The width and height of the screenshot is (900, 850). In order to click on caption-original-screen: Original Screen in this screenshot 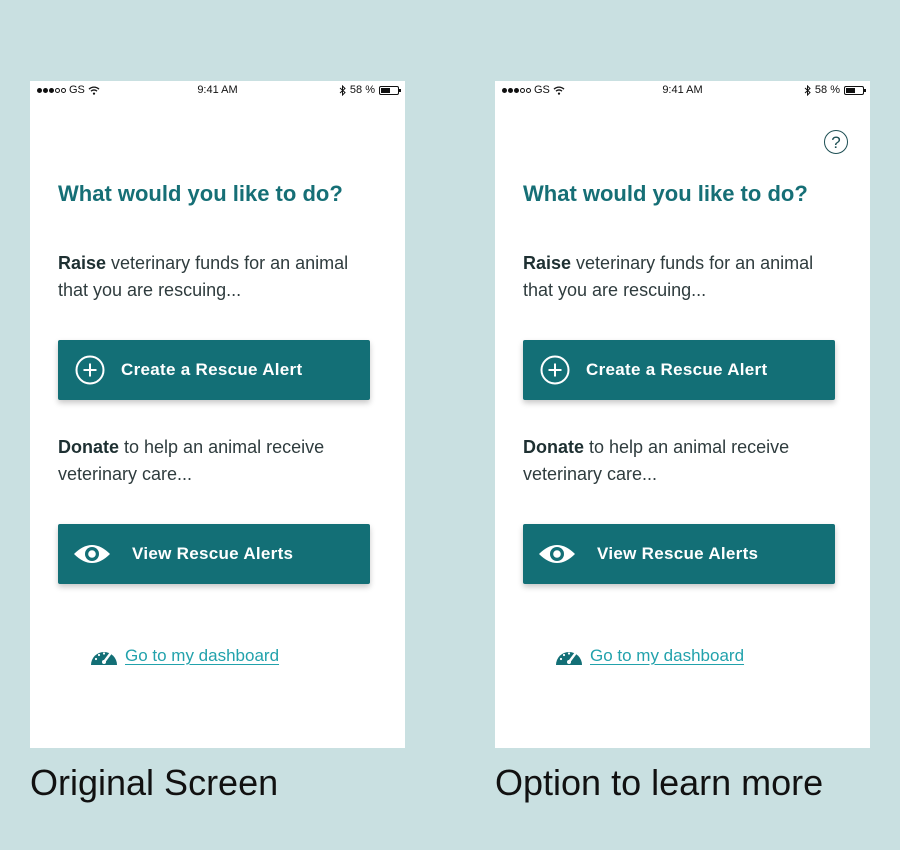, I will do `click(154, 782)`.